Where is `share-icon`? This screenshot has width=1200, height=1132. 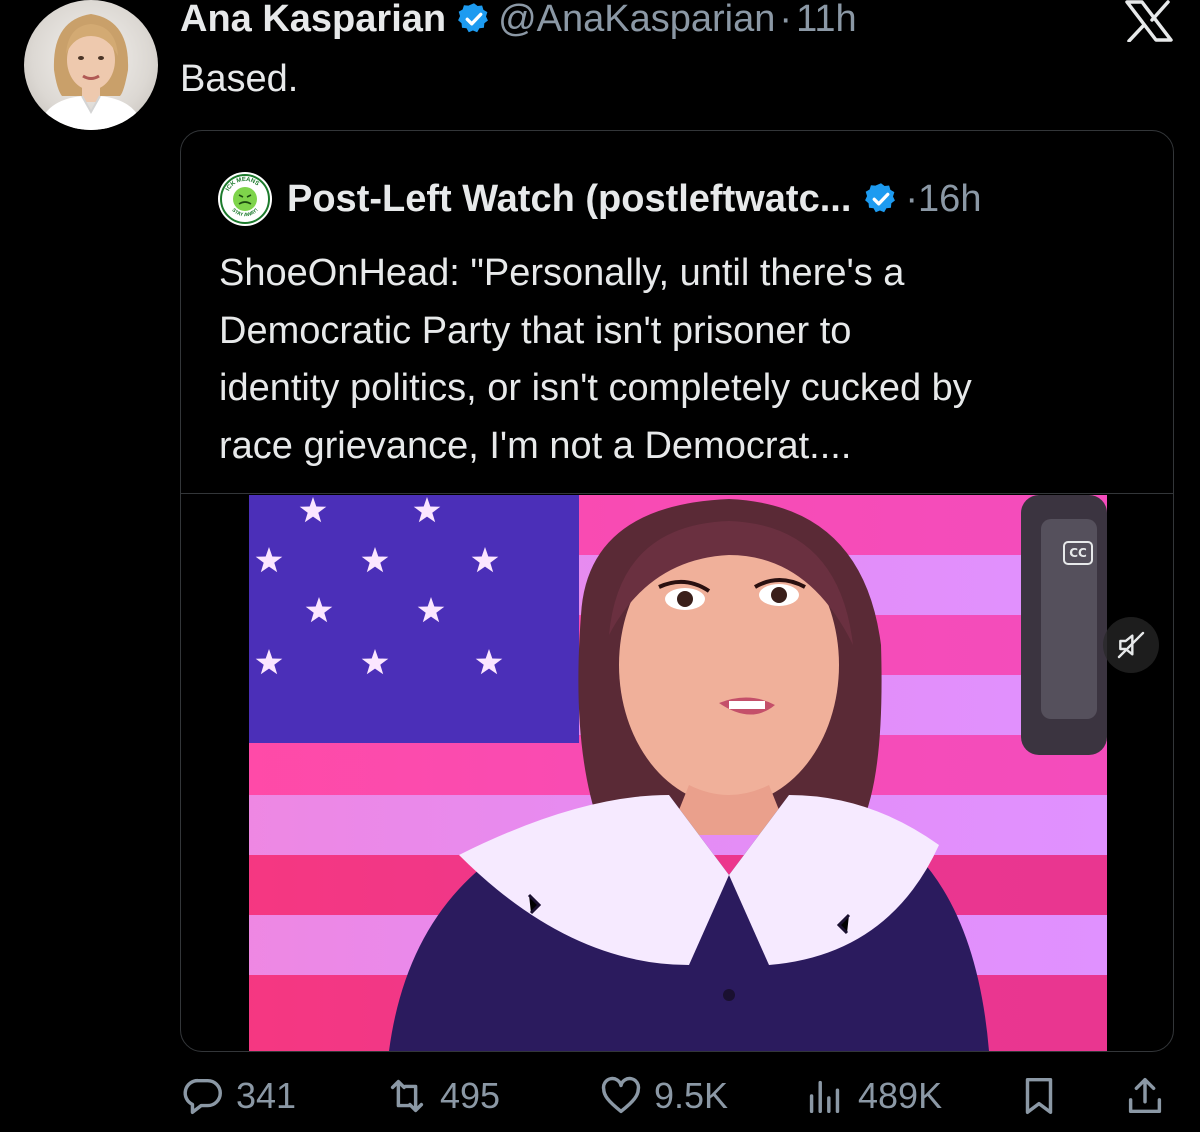 share-icon is located at coordinates (1145, 1095).